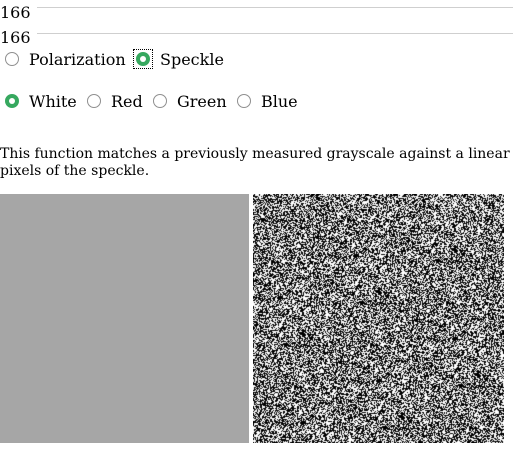 This screenshot has height=453, width=513. What do you see at coordinates (275, 7) in the screenshot?
I see `gray-slider-1-track` at bounding box center [275, 7].